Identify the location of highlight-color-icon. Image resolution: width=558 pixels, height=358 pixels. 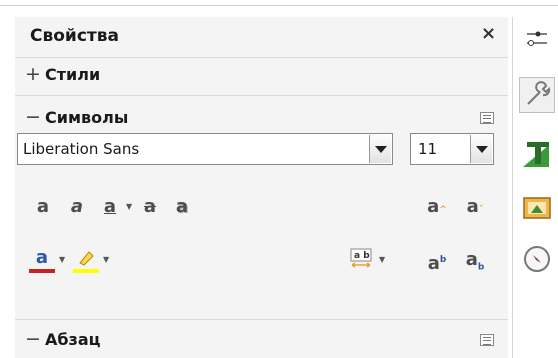
(86, 260).